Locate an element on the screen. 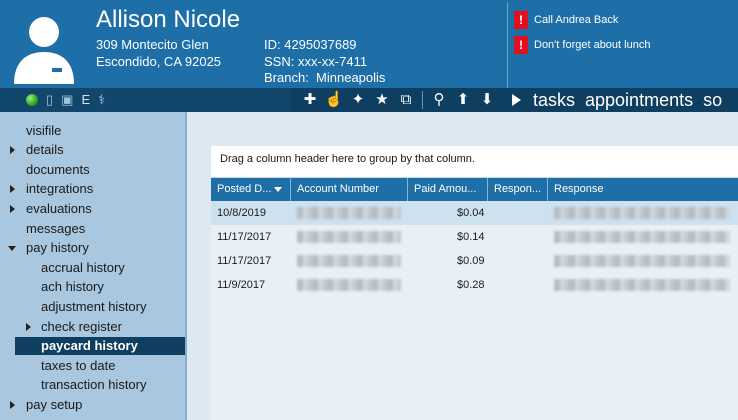 The width and height of the screenshot is (738, 420). arrow-down-icon: ⬇ is located at coordinates (487, 100).